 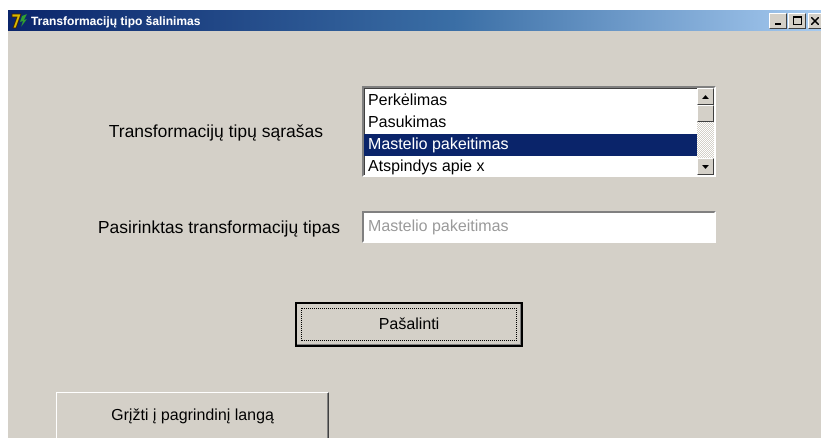 I want to click on scroll-thumb, so click(x=705, y=113).